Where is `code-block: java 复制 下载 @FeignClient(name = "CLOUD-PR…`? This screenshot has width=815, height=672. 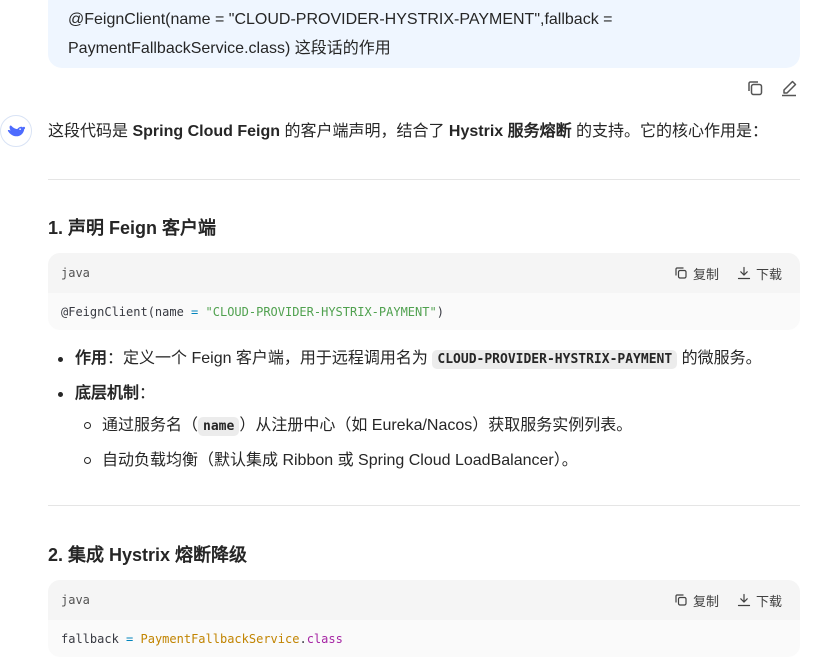
code-block: java 复制 下载 @FeignClient(name = "CLOUD-PR… is located at coordinates (424, 291).